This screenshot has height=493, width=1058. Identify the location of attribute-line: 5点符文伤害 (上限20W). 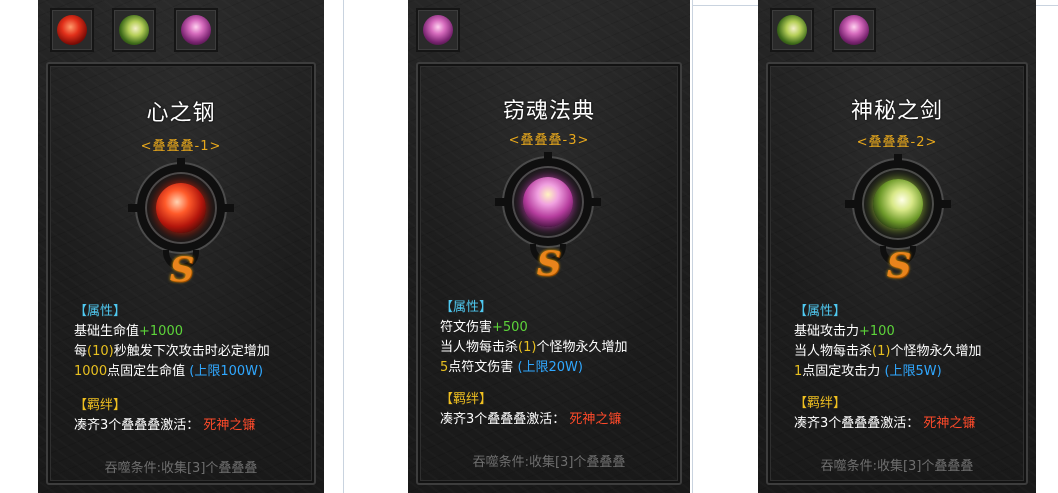
(511, 367).